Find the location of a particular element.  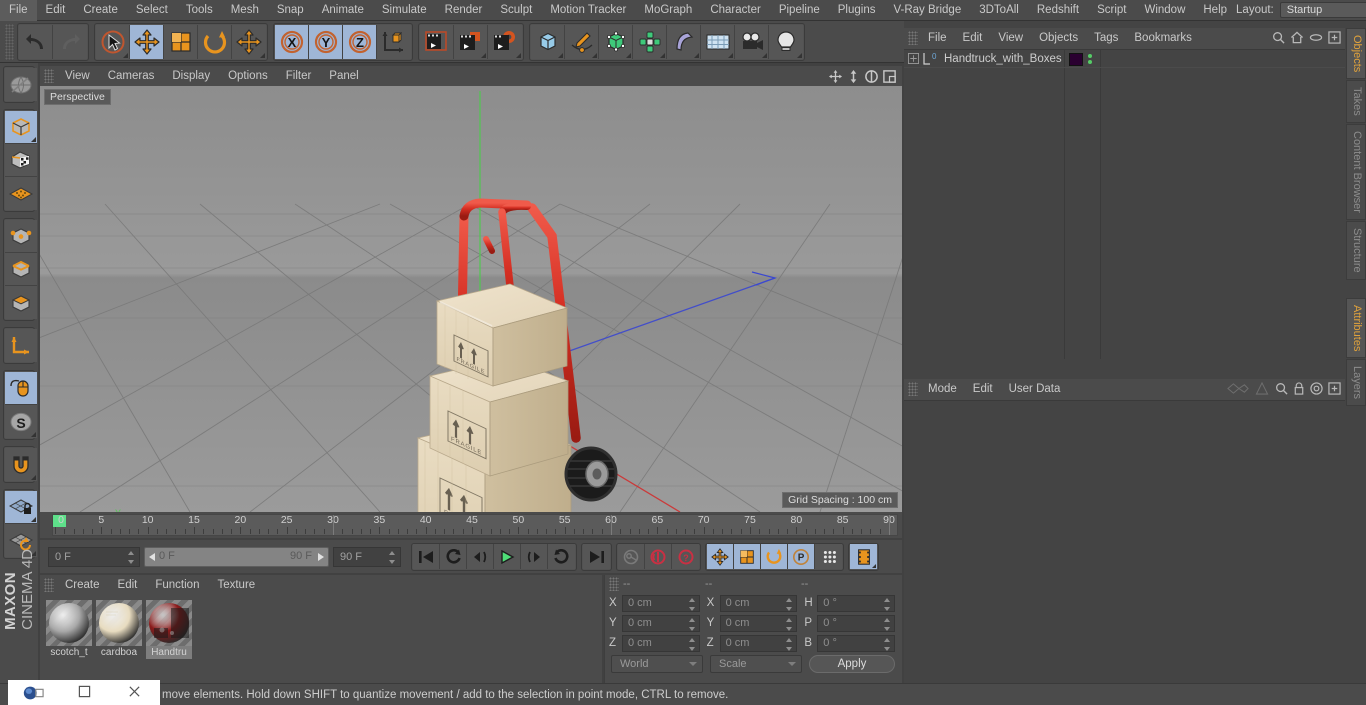

close-window-icon is located at coordinates (134, 693).